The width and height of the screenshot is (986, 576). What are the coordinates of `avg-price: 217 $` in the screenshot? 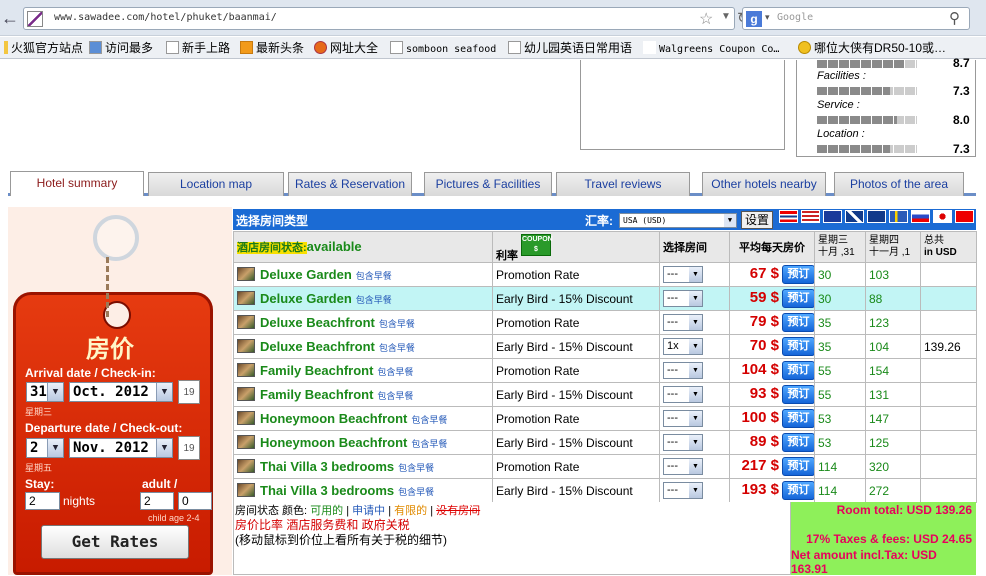 It's located at (756, 465).